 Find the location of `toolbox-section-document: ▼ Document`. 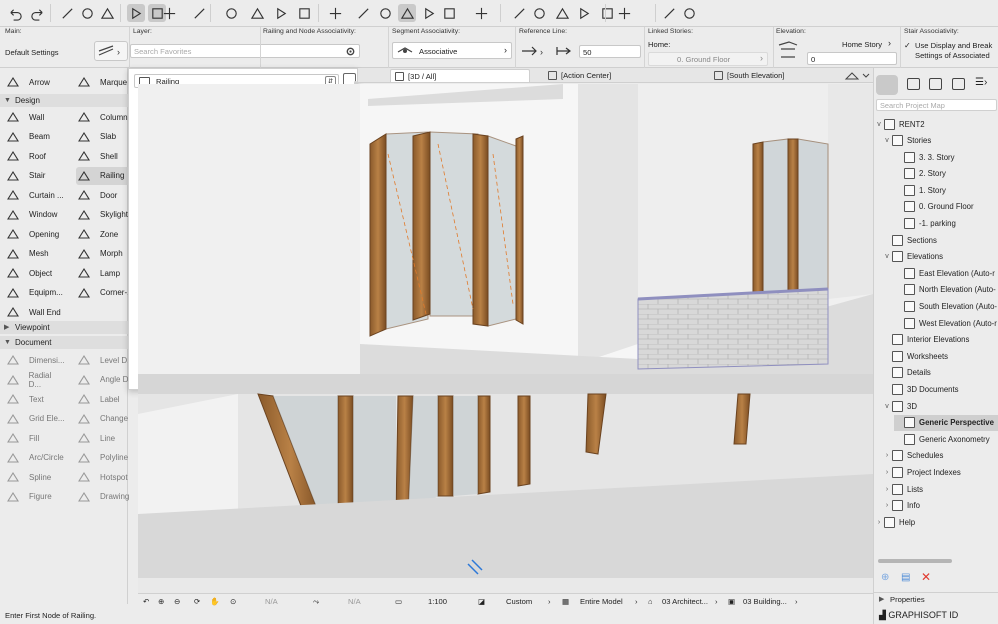

toolbox-section-document: ▼ Document is located at coordinates (64, 342).